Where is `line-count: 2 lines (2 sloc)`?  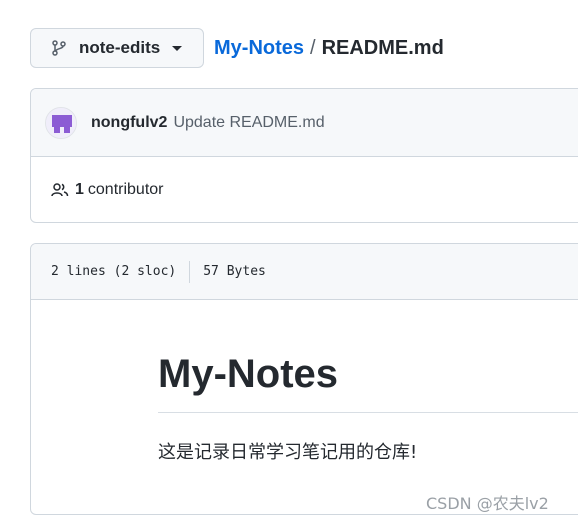 line-count: 2 lines (2 sloc) is located at coordinates (114, 271).